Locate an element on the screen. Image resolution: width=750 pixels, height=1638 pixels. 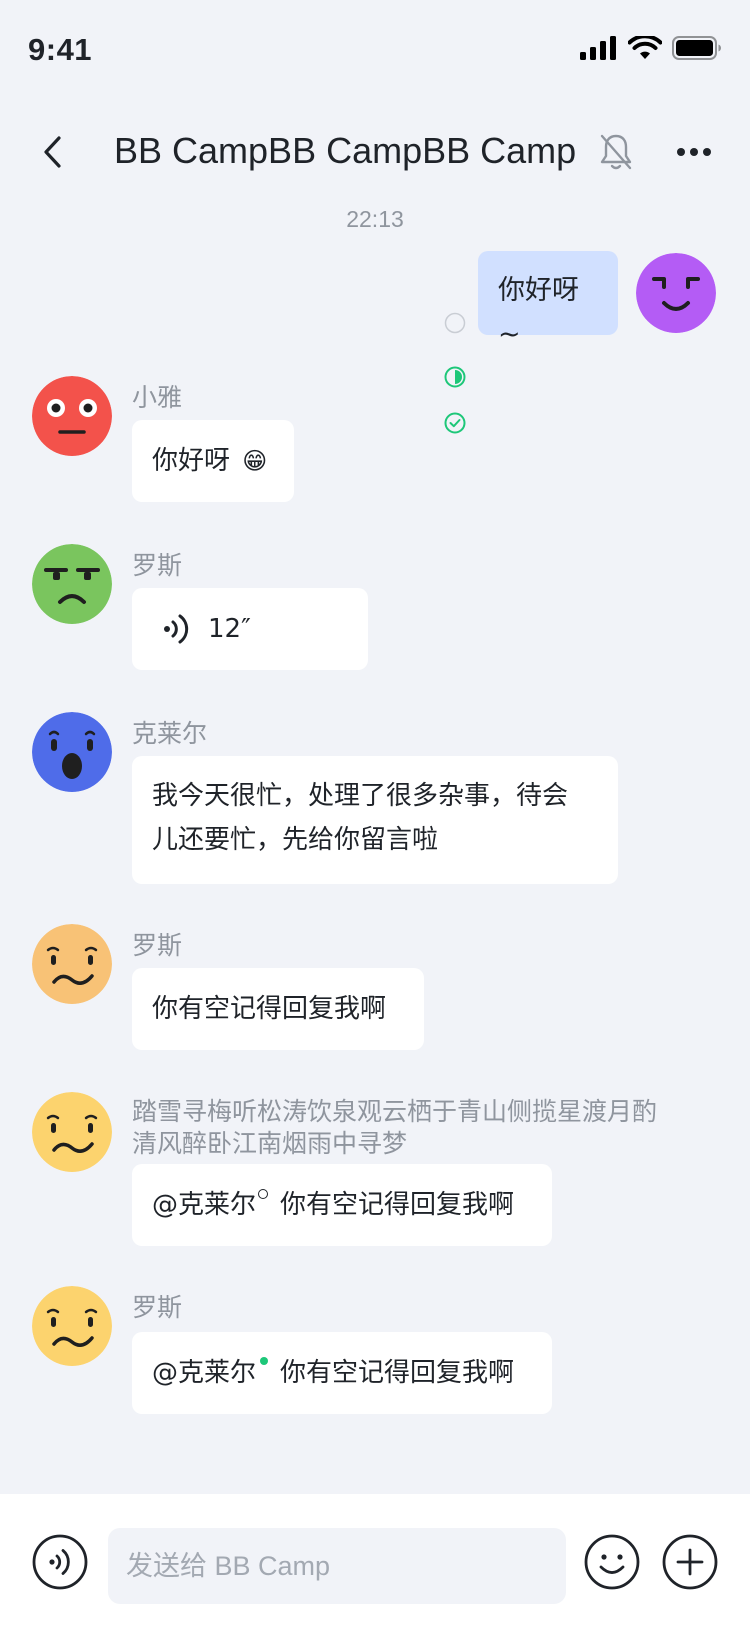
surprised-face-avatar-icon is located at coordinates (72, 416).